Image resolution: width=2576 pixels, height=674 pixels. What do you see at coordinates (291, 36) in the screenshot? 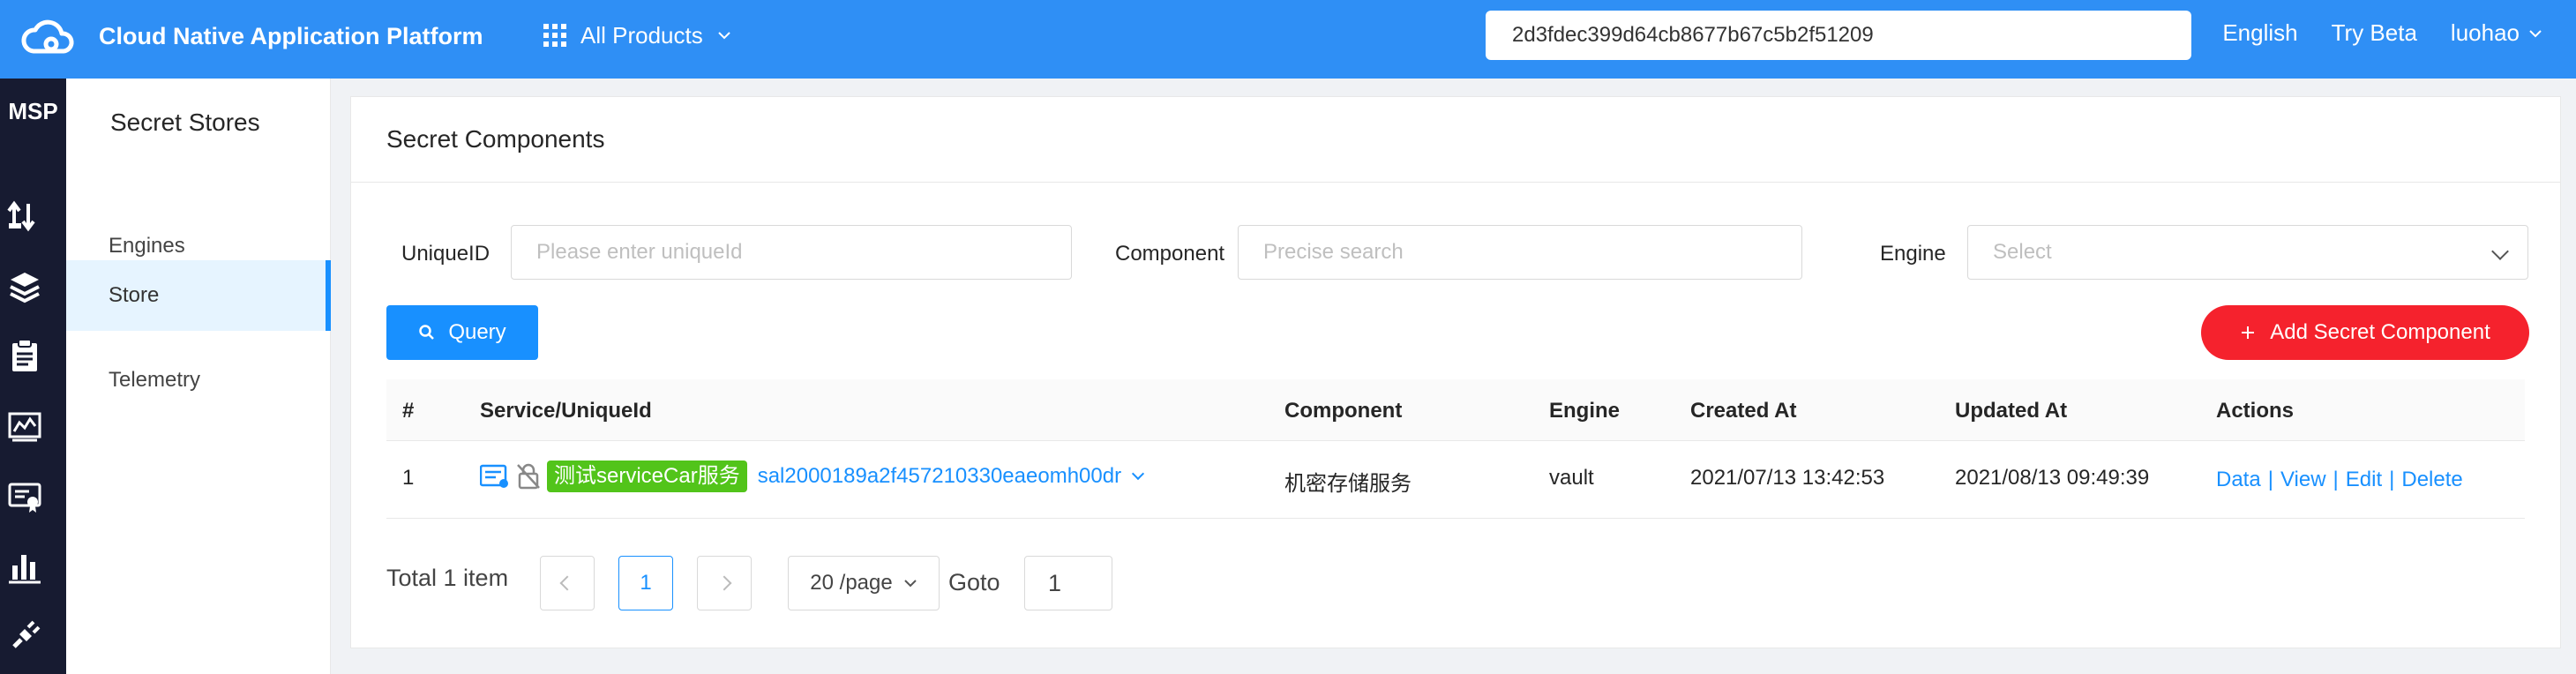
I see `app-title: Cloud Native Application Platform` at bounding box center [291, 36].